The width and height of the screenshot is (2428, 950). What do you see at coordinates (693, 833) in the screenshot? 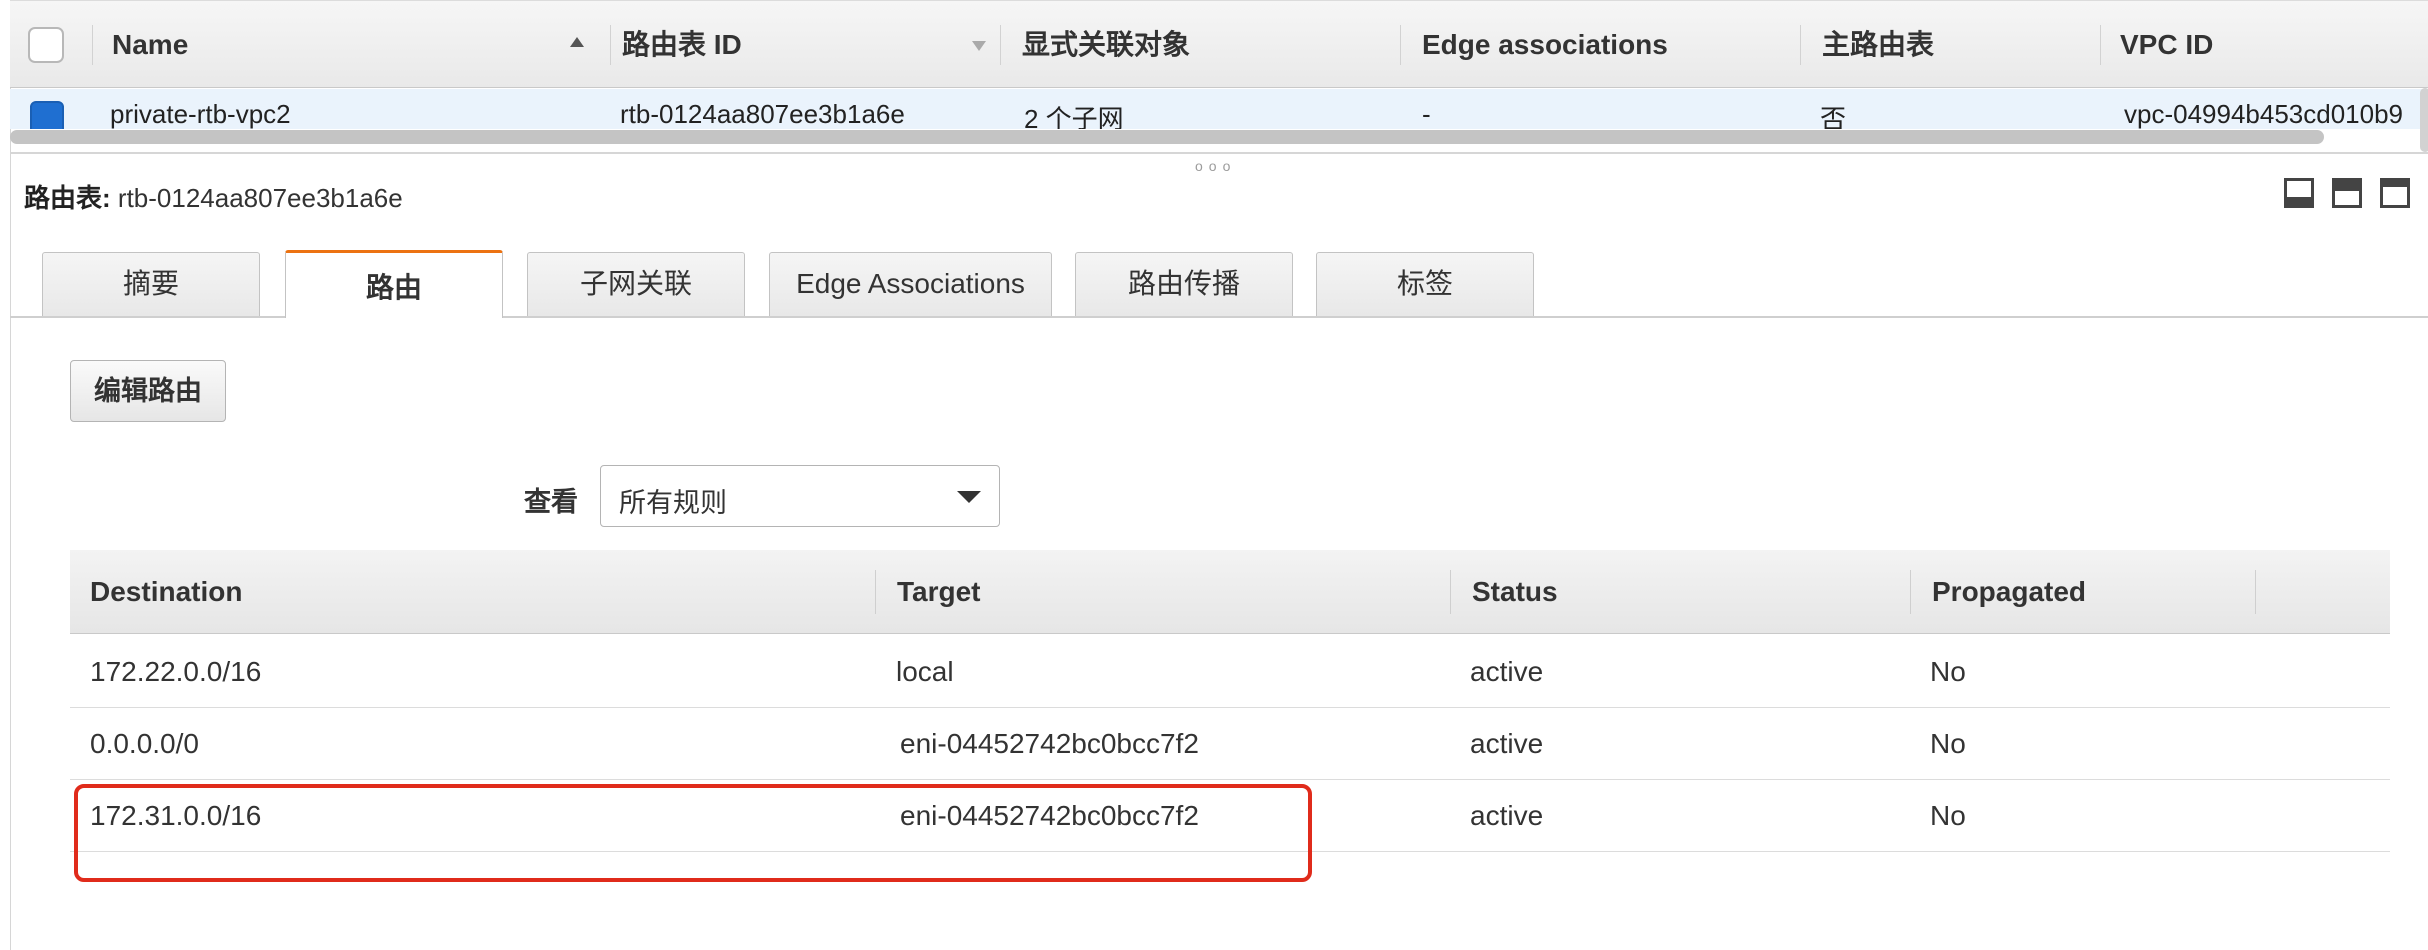
I see `highlight-annotation` at bounding box center [693, 833].